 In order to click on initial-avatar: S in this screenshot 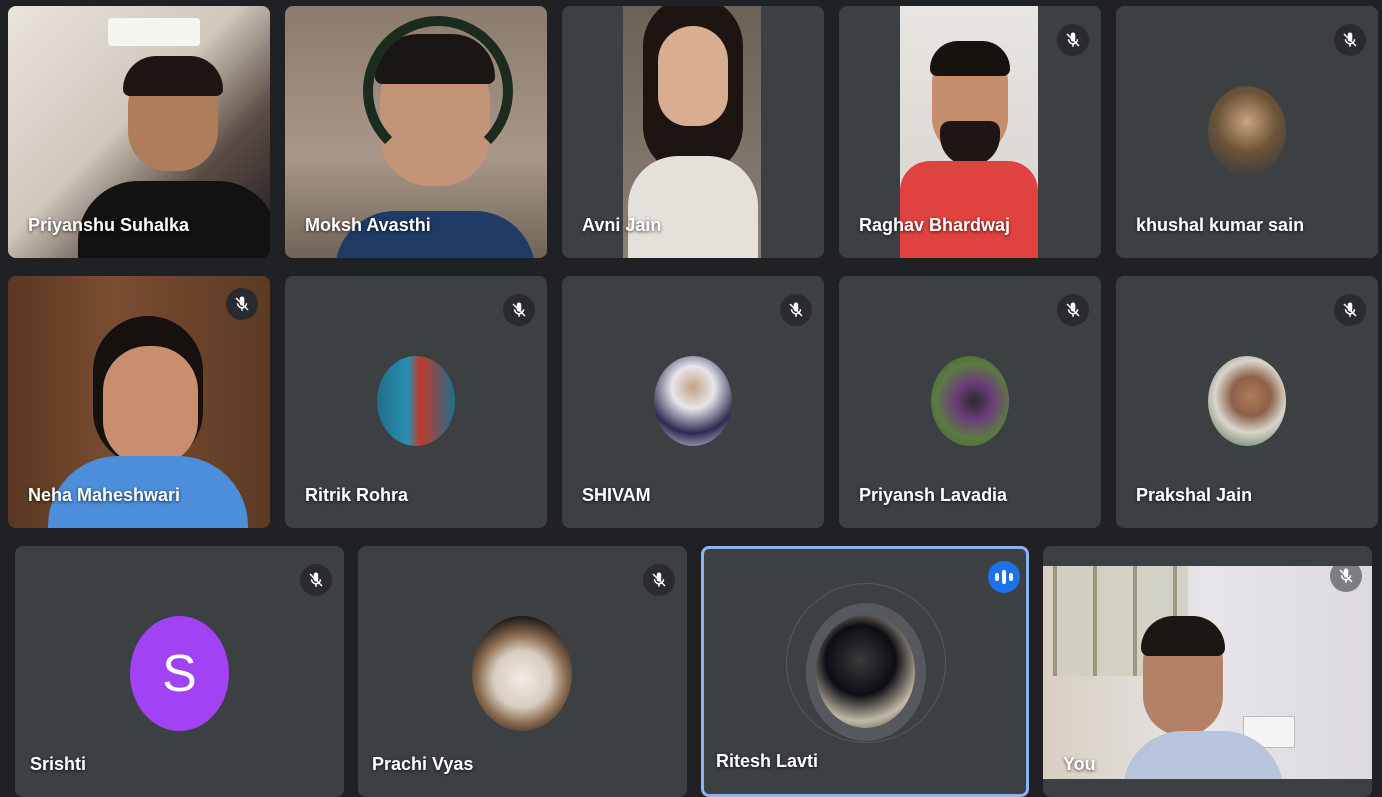, I will do `click(179, 673)`.